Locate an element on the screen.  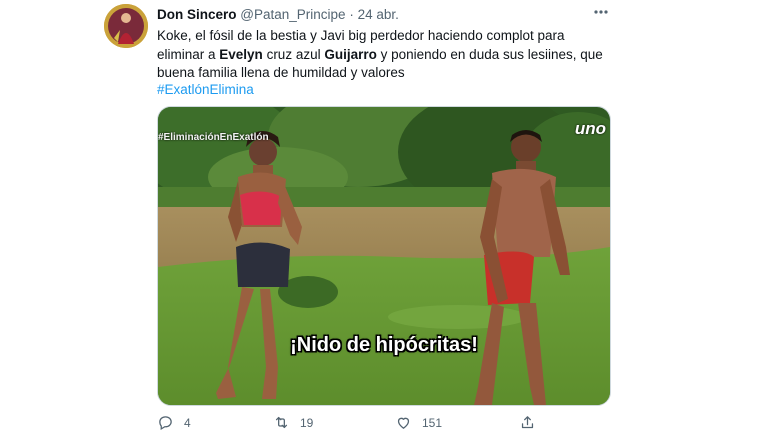
tweet-date: 24 abr. is located at coordinates (378, 14).